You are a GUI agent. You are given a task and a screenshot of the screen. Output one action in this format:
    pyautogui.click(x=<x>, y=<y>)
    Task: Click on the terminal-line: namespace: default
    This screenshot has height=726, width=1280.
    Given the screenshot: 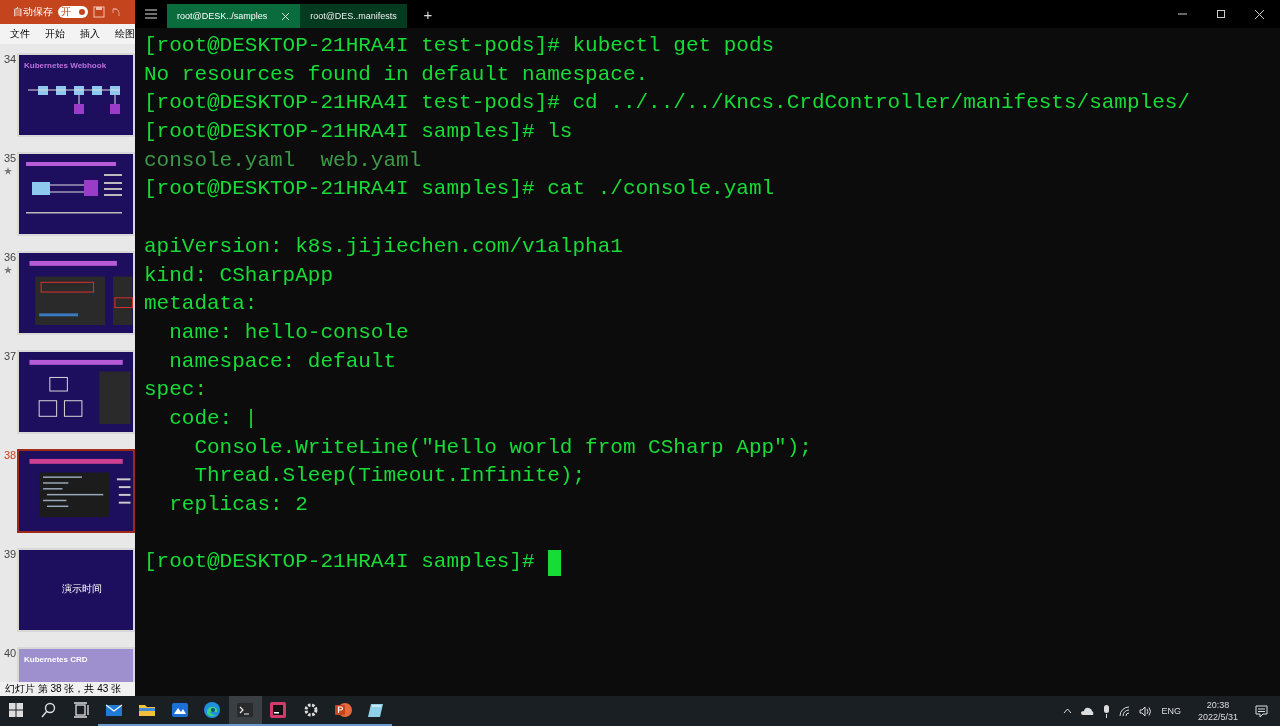 What is the action you would take?
    pyautogui.click(x=282, y=361)
    